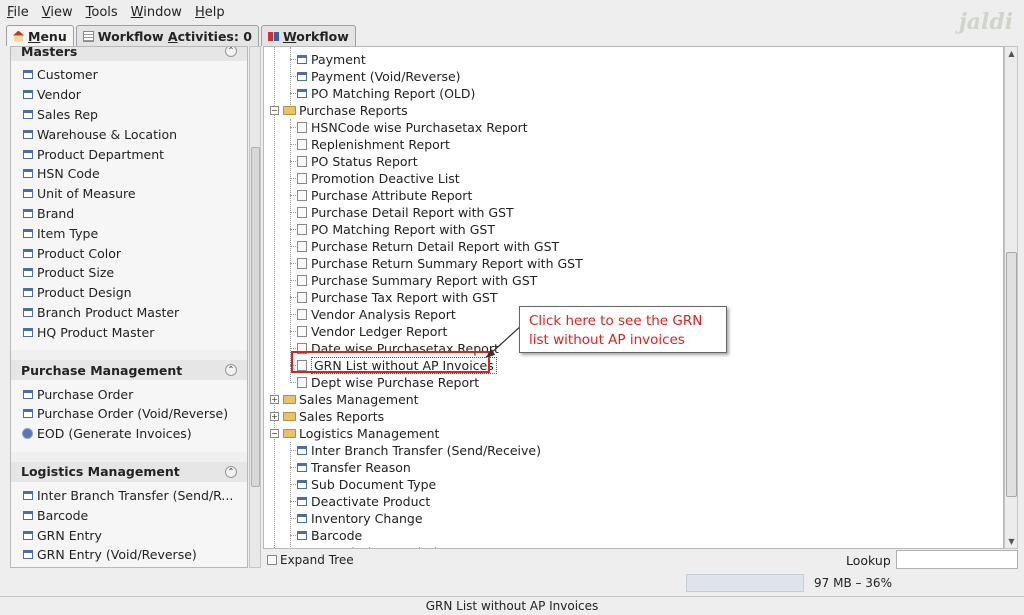 The height and width of the screenshot is (615, 1024). I want to click on menu-item: Warehouse & Location, so click(135, 134).